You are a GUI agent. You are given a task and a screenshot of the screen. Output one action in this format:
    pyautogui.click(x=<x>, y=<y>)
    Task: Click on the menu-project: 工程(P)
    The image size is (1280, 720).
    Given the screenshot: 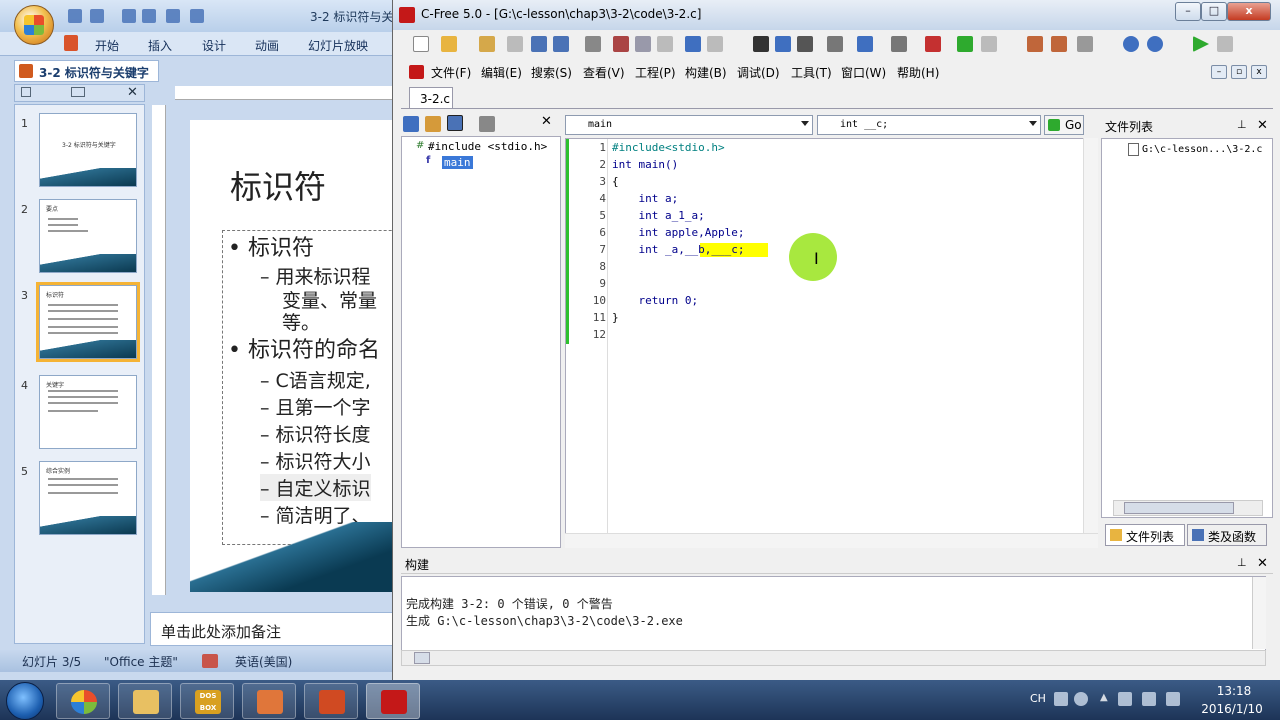 What is the action you would take?
    pyautogui.click(x=655, y=72)
    